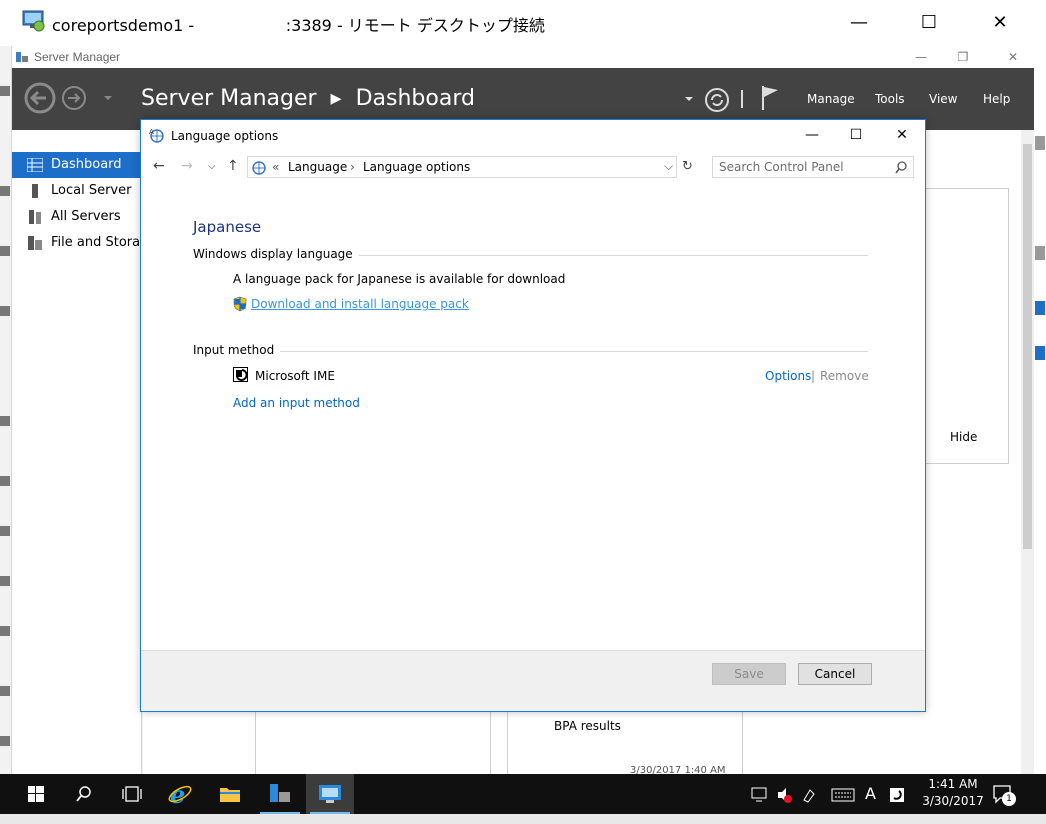 The height and width of the screenshot is (824, 1046). Describe the element at coordinates (35, 243) in the screenshot. I see `storage-icon` at that location.